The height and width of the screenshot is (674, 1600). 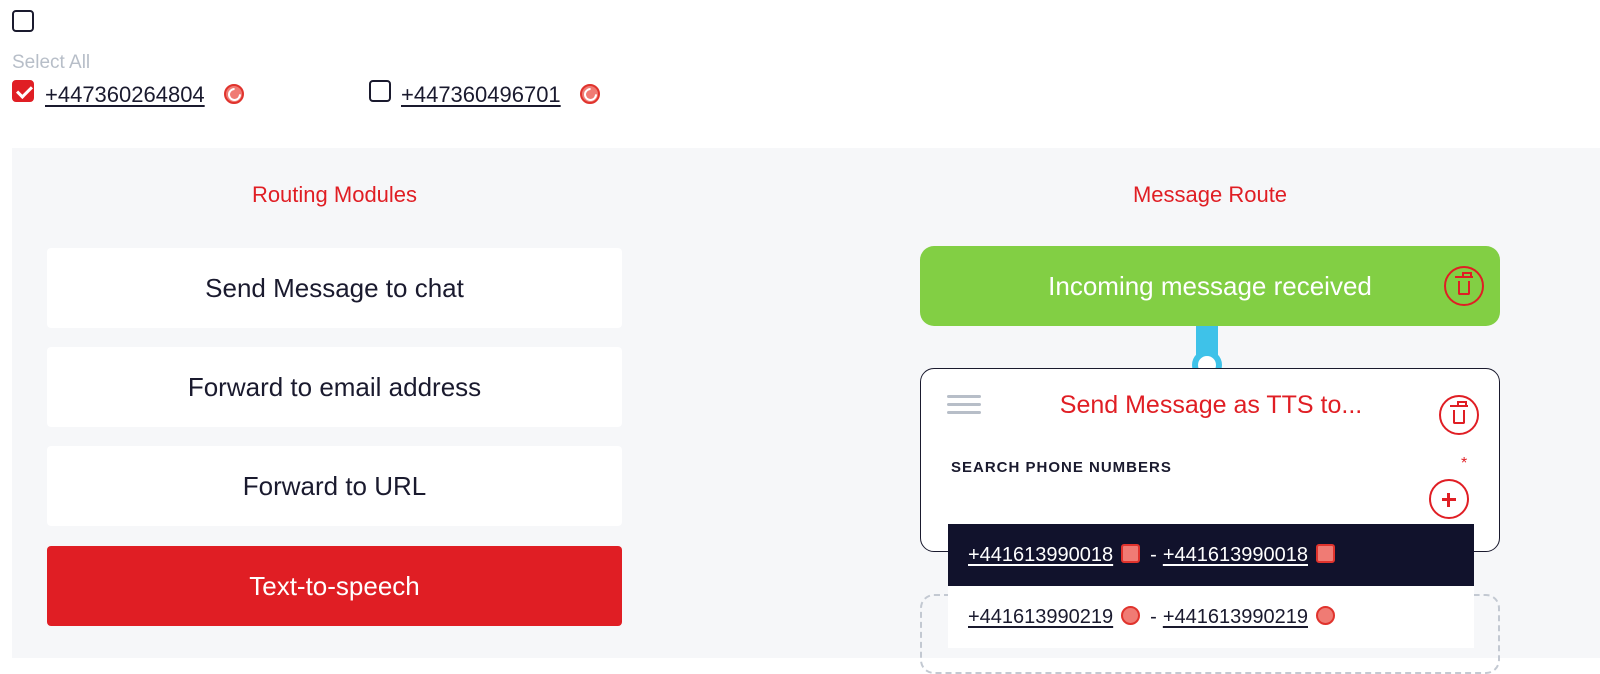 I want to click on module-send-message-to-chat: Send Message to chat, so click(x=334, y=288).